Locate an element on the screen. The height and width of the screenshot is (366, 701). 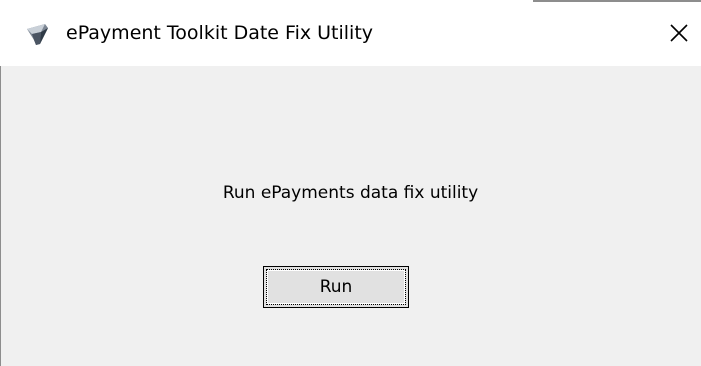
epayment-app-icon is located at coordinates (37, 34).